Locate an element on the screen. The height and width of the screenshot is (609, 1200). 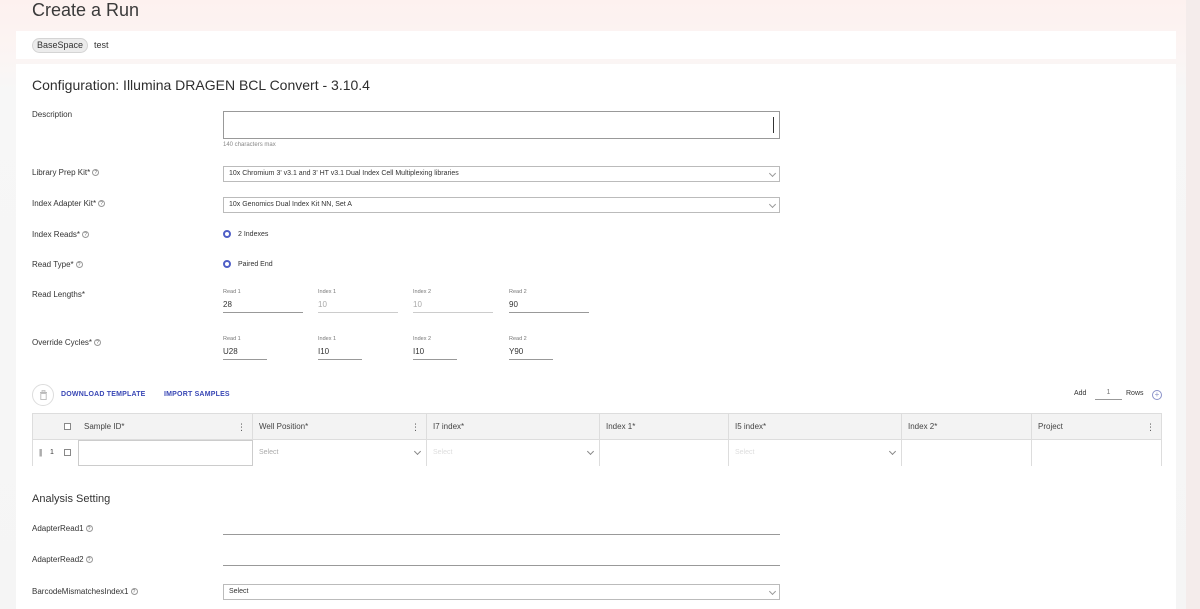
field-value: 10 is located at coordinates (417, 304).